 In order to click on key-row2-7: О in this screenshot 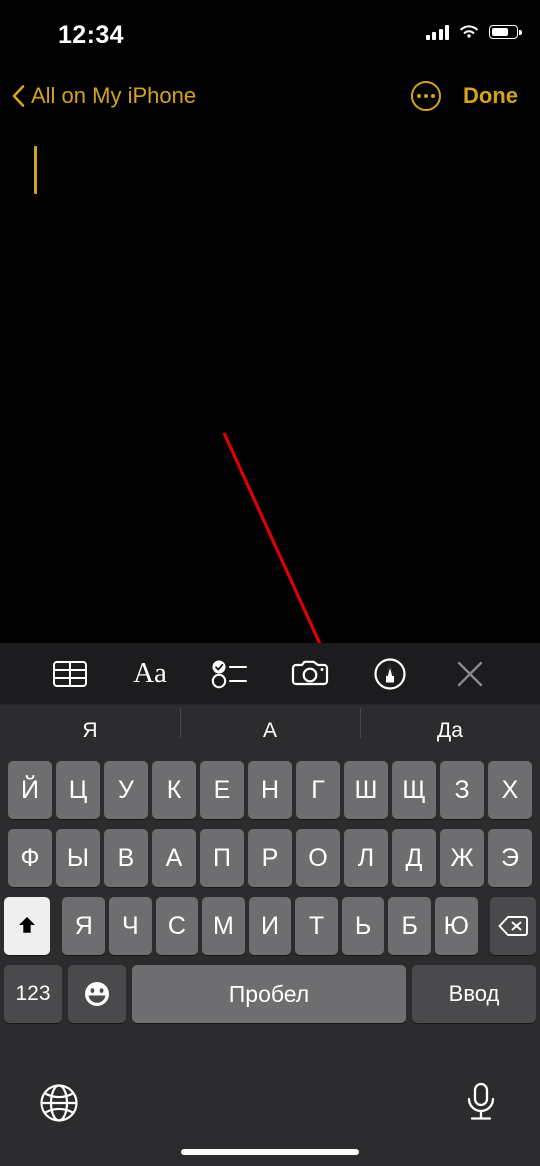, I will do `click(318, 858)`.